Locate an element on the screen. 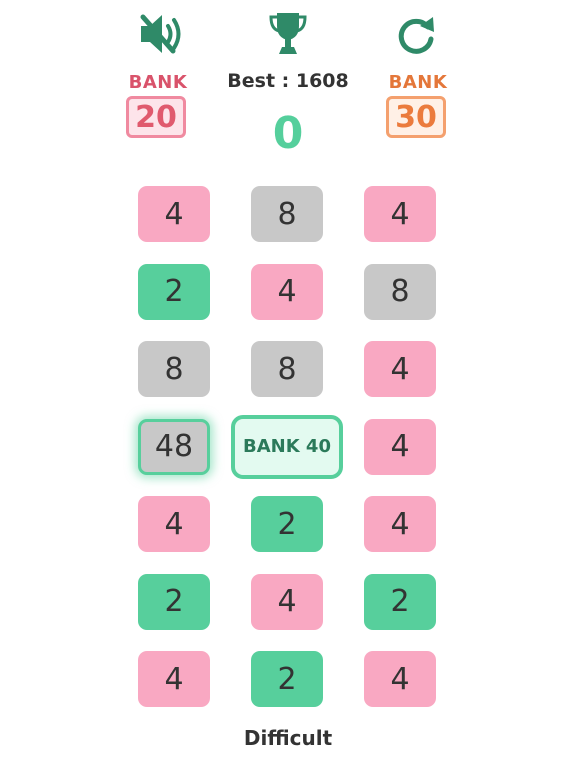 The image size is (576, 768). speaker-muted-icon is located at coordinates (160, 34).